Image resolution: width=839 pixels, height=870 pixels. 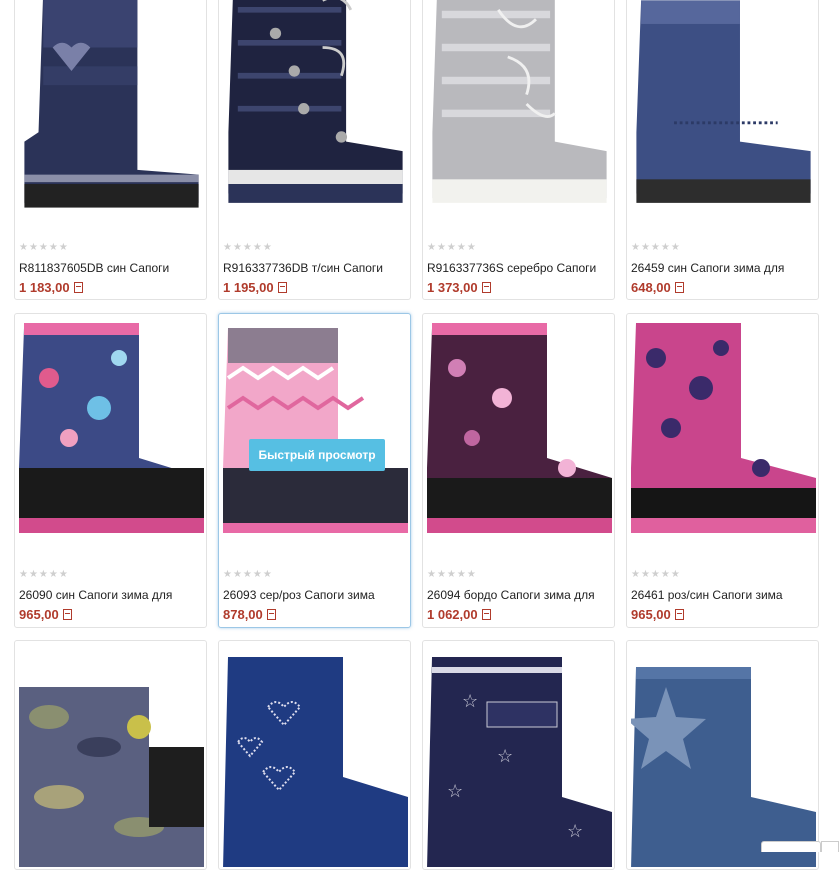 I want to click on product-price: 878,00, so click(x=249, y=614).